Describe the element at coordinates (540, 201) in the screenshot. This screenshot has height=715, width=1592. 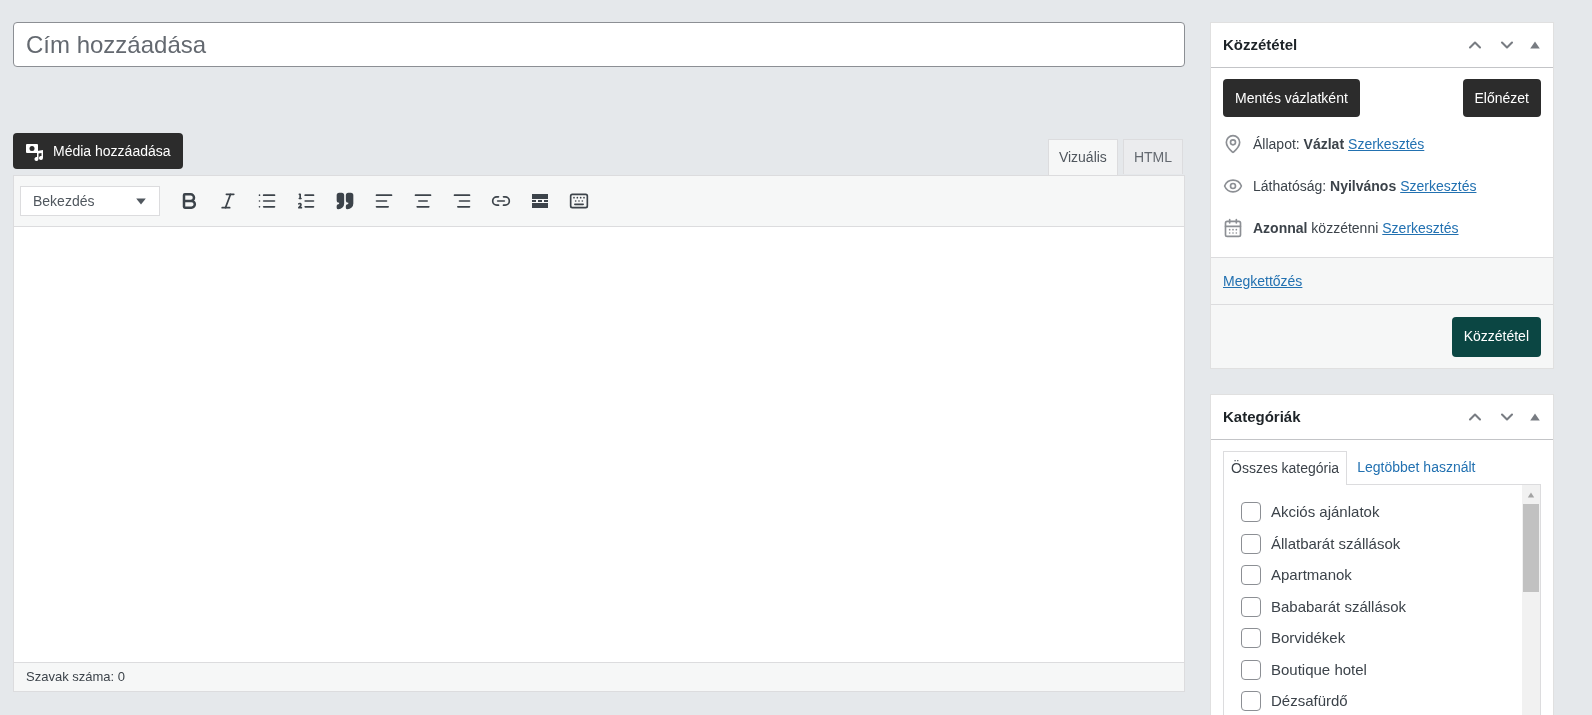
I see `read-more-icon` at that location.